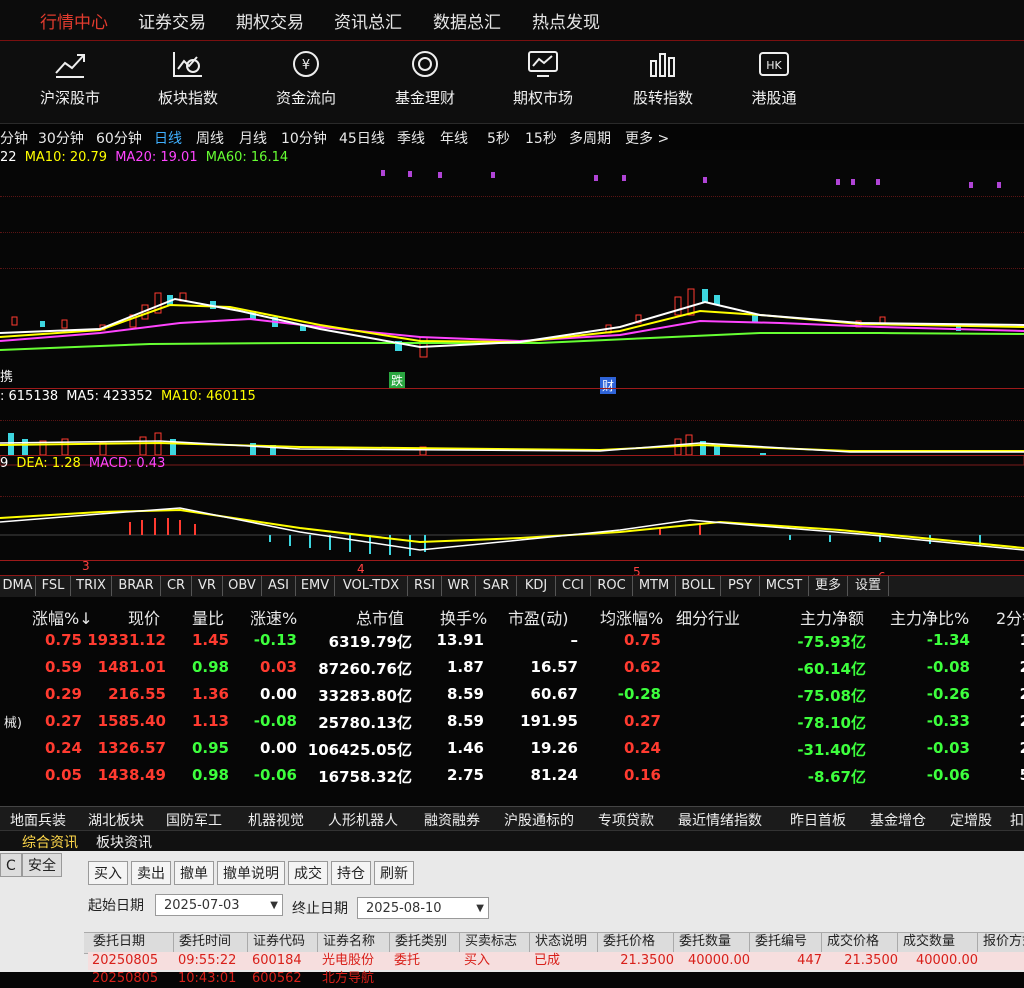  I want to click on money-flow-button: ¥ 资金流向, so click(306, 78).